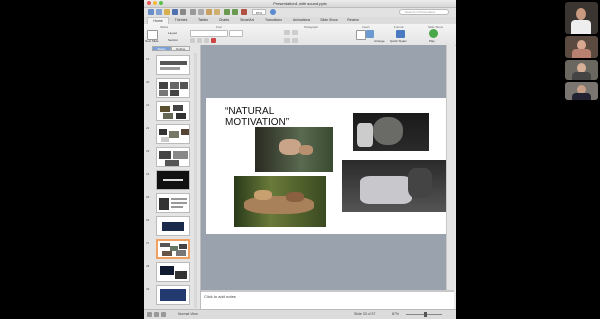 This screenshot has height=319, width=600. What do you see at coordinates (311, 27) in the screenshot?
I see `group-label-paragraph: Paragraph` at bounding box center [311, 27].